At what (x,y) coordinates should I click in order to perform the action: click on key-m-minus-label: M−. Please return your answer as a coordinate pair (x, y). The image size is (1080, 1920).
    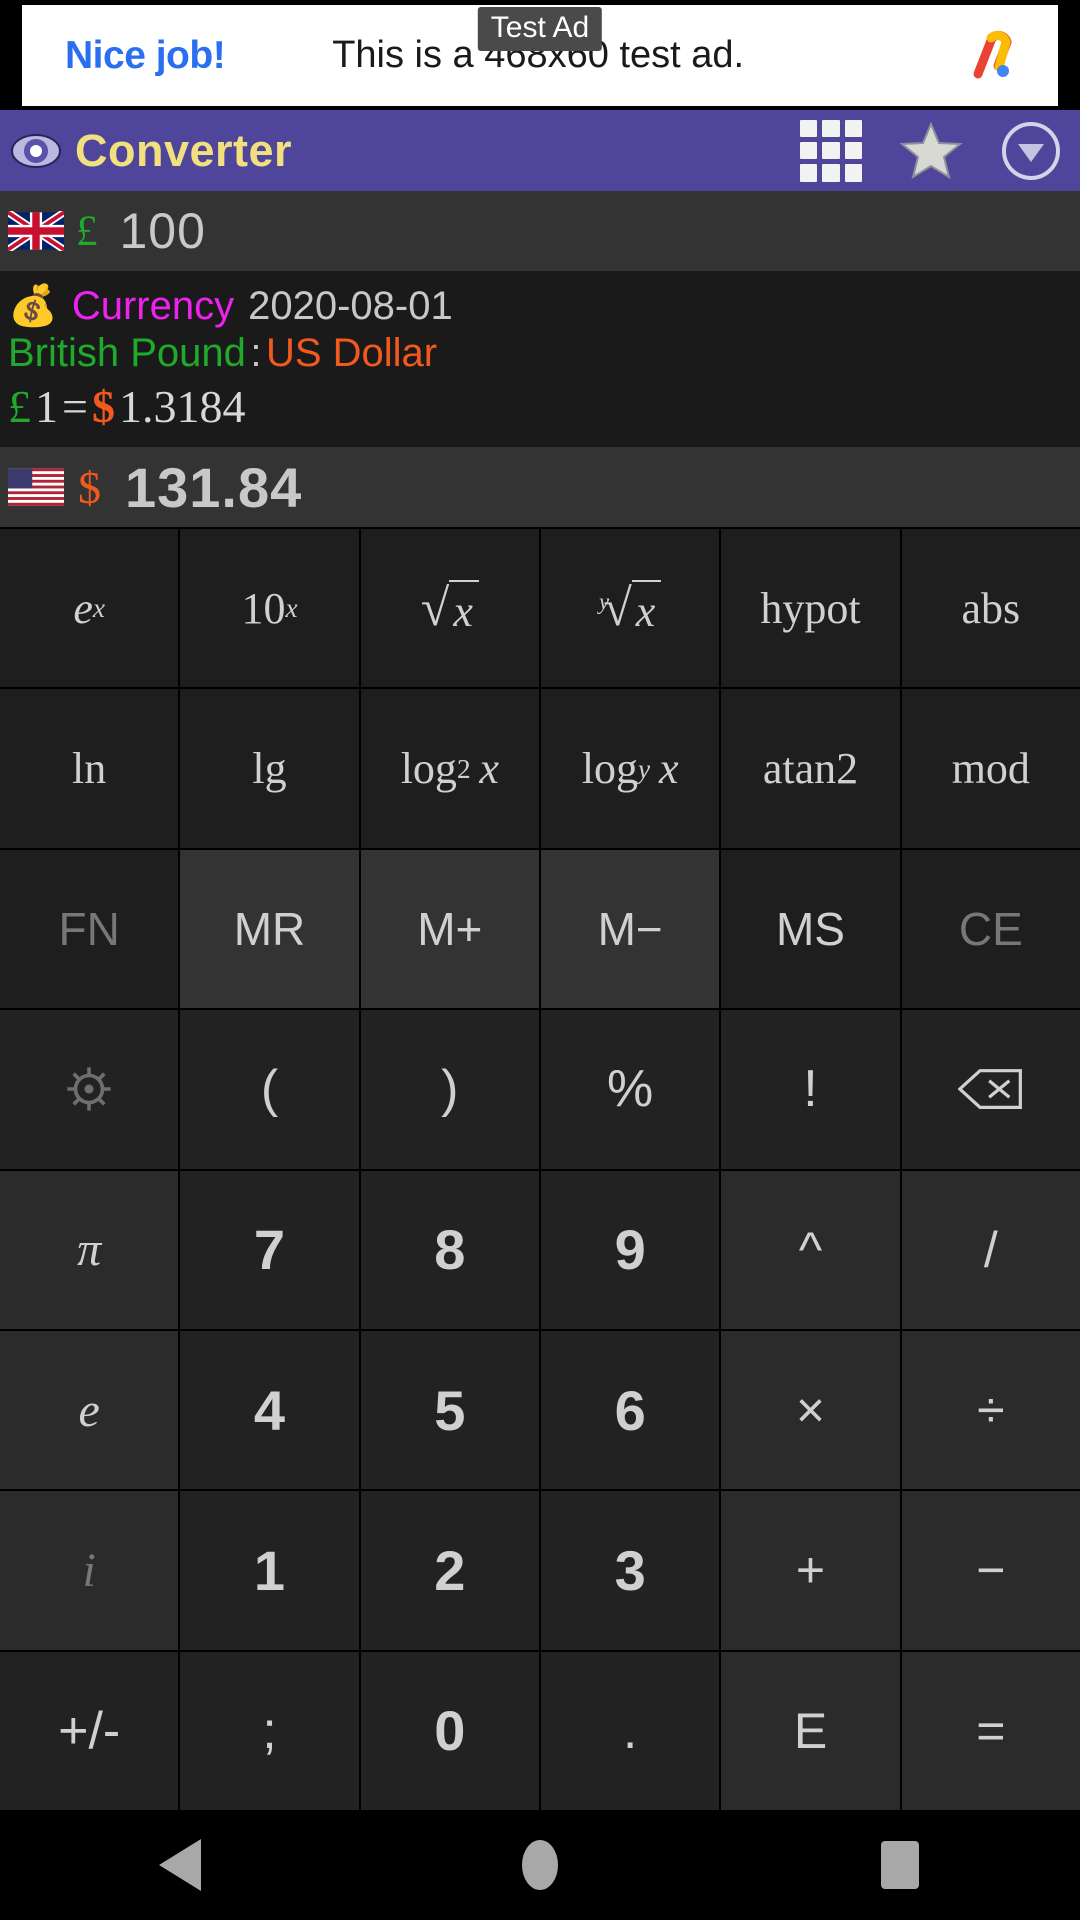
    Looking at the image, I should click on (630, 928).